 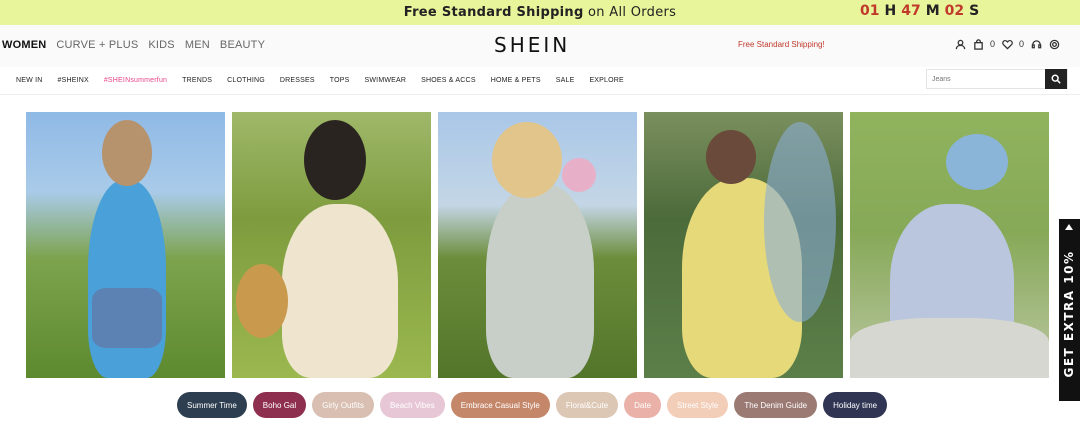 I want to click on promo-shipping-rest: on All Orders, so click(x=632, y=12).